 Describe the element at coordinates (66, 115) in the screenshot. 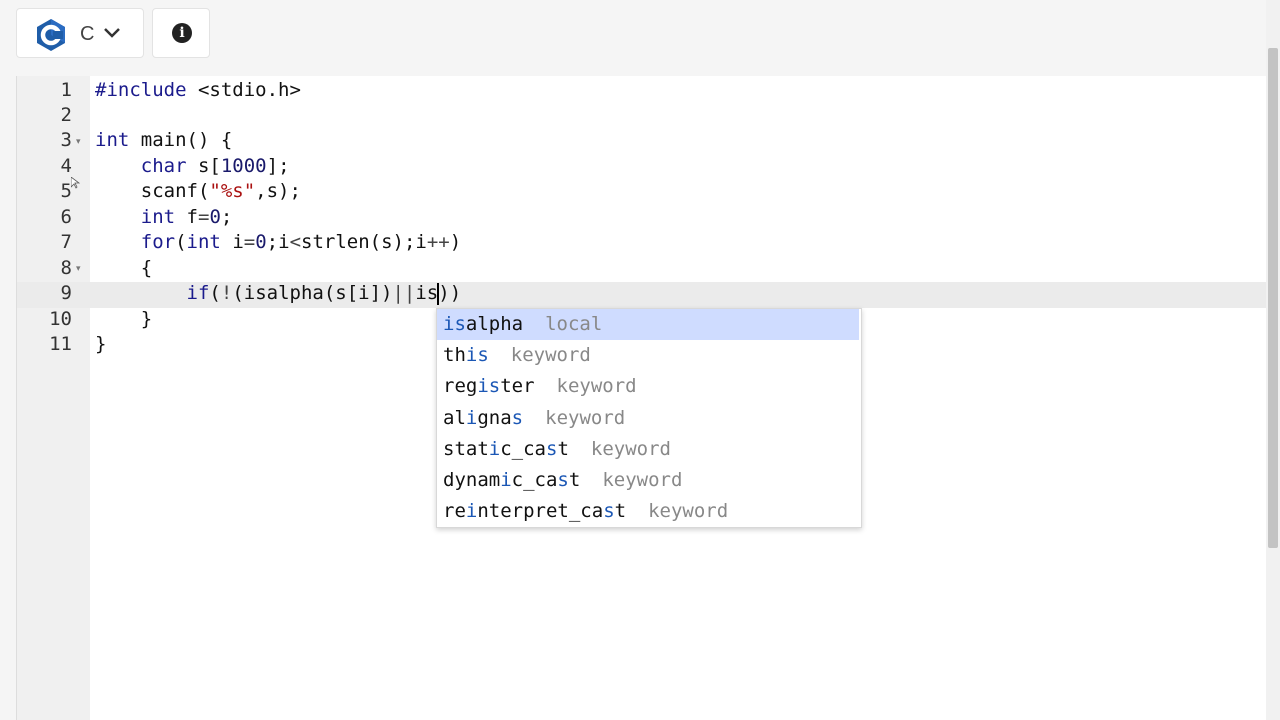

I see `line-number: 2` at that location.